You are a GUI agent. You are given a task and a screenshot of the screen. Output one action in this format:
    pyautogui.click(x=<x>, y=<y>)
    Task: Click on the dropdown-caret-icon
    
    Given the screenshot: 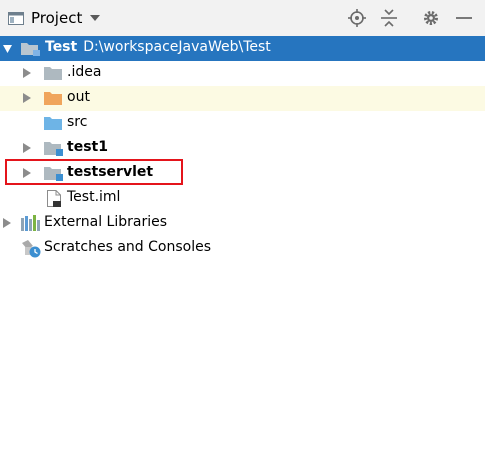 What is the action you would take?
    pyautogui.click(x=95, y=18)
    